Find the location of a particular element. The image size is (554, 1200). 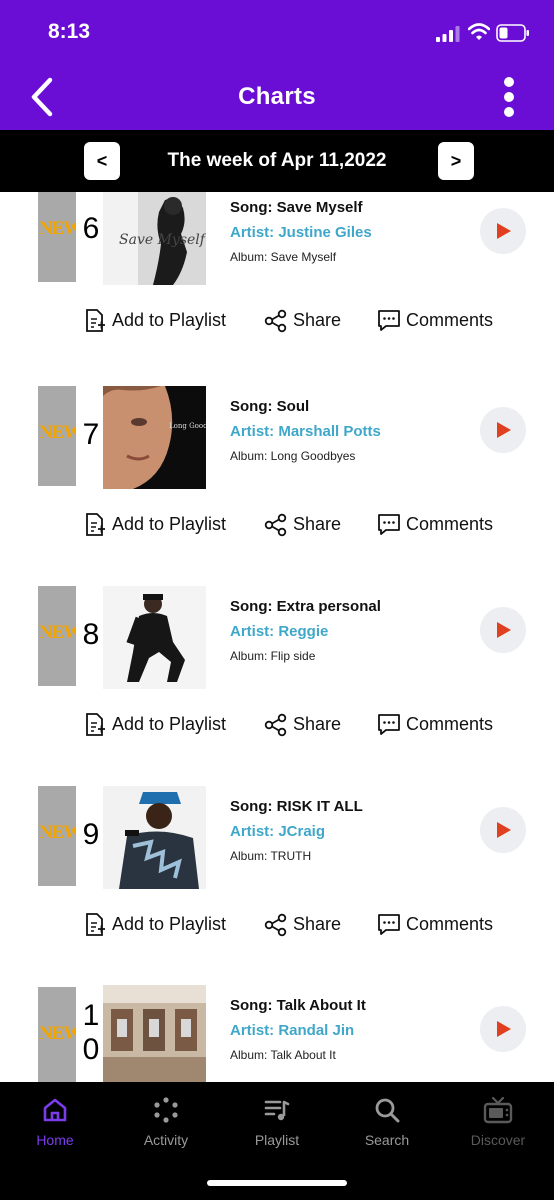

artist-link: Artist: Marshall Potts is located at coordinates (305, 431).